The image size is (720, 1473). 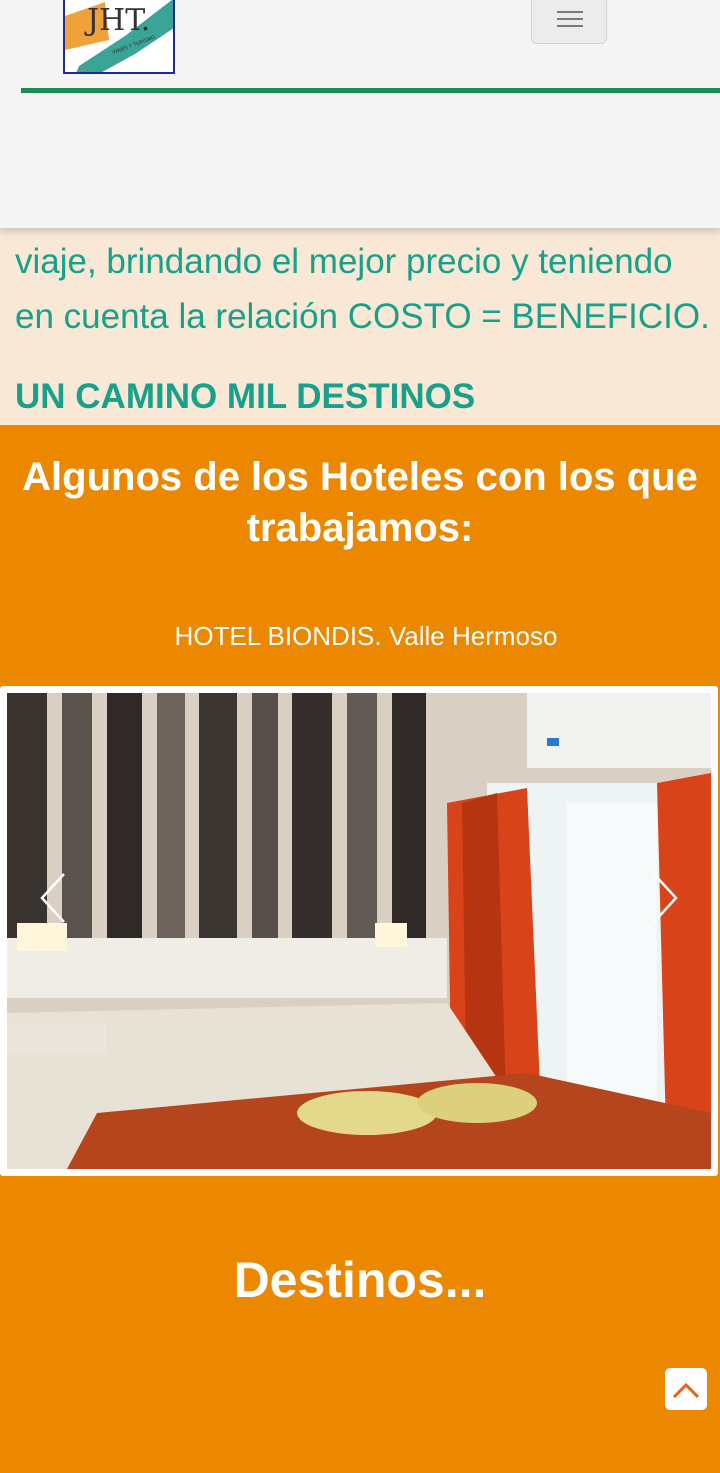 I want to click on chevron-up-icon, so click(x=686, y=1390).